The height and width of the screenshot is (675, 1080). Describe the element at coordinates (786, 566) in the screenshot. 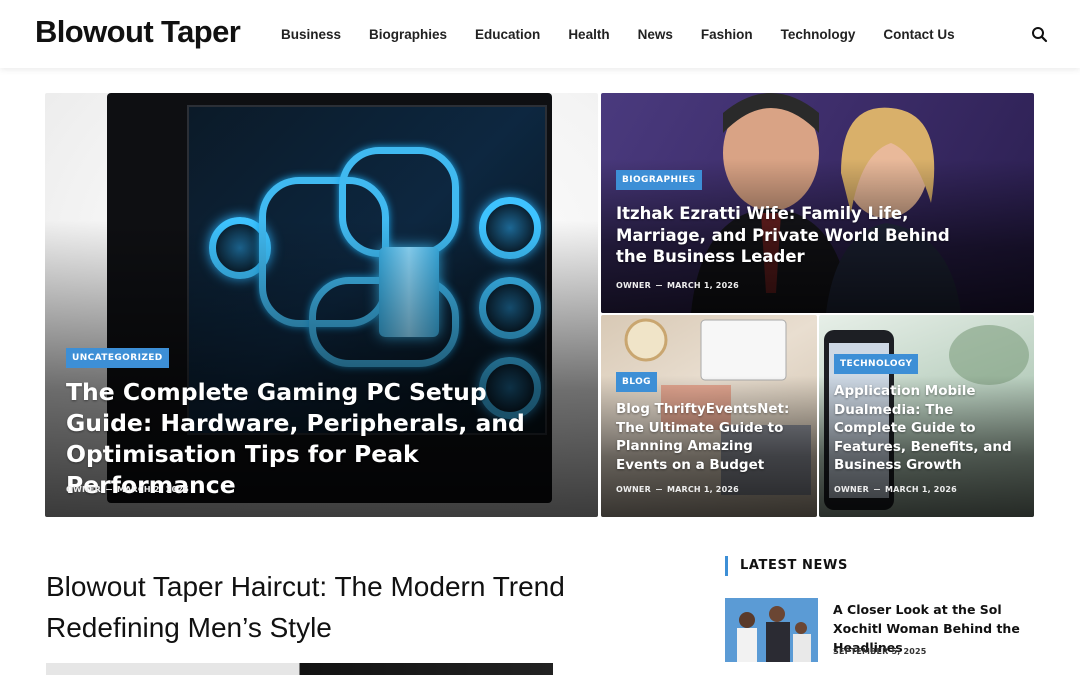

I see `latest-news-heading: LATEST NEWS` at that location.